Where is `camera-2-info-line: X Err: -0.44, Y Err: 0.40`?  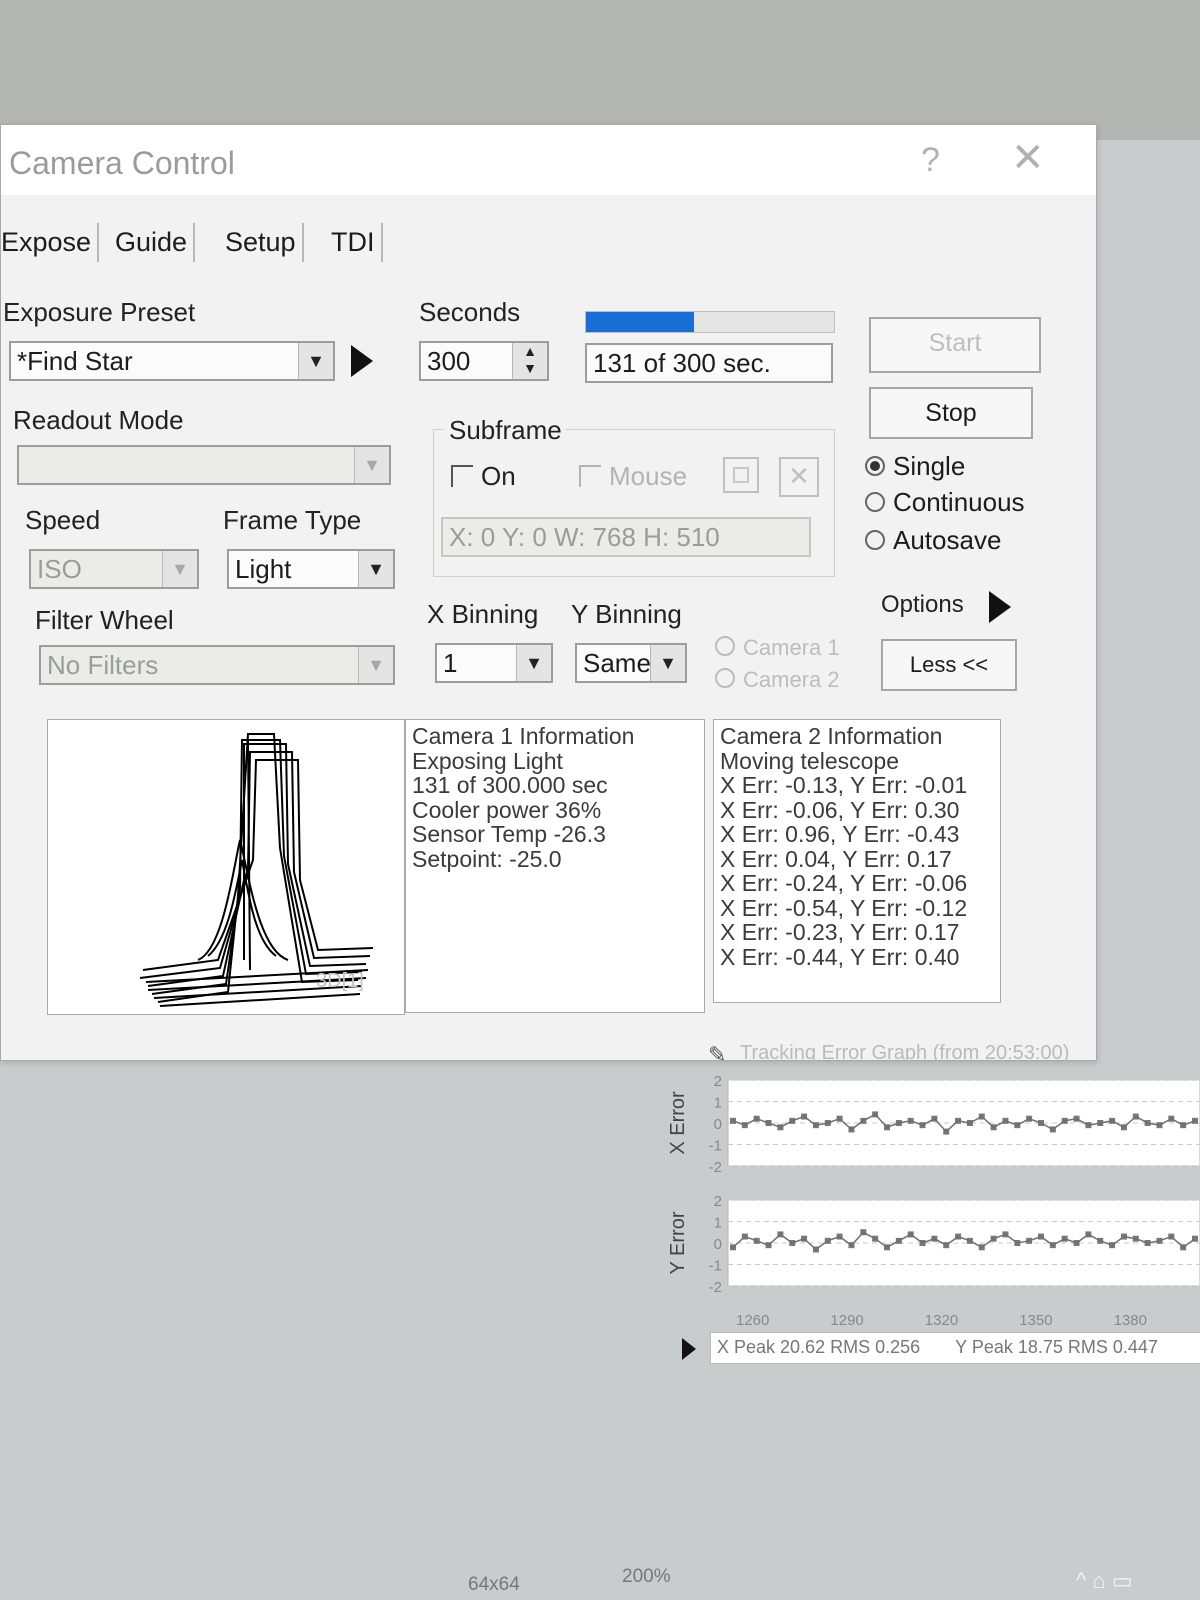
camera-2-info-line: X Err: -0.44, Y Err: 0.40 is located at coordinates (840, 956).